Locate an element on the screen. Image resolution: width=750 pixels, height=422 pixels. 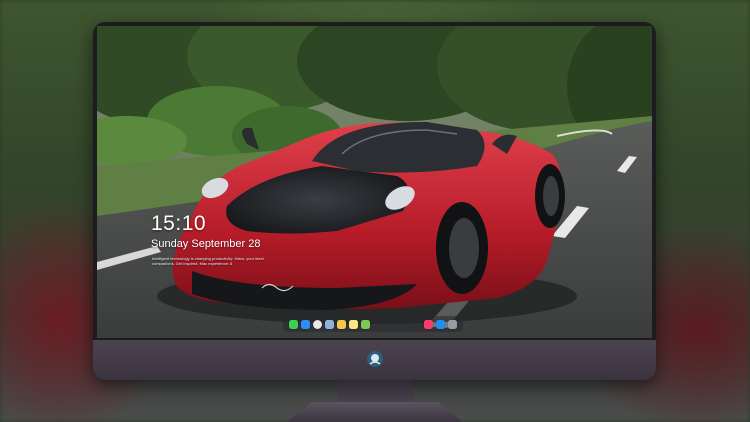
preview-icon is located at coordinates (329, 324).